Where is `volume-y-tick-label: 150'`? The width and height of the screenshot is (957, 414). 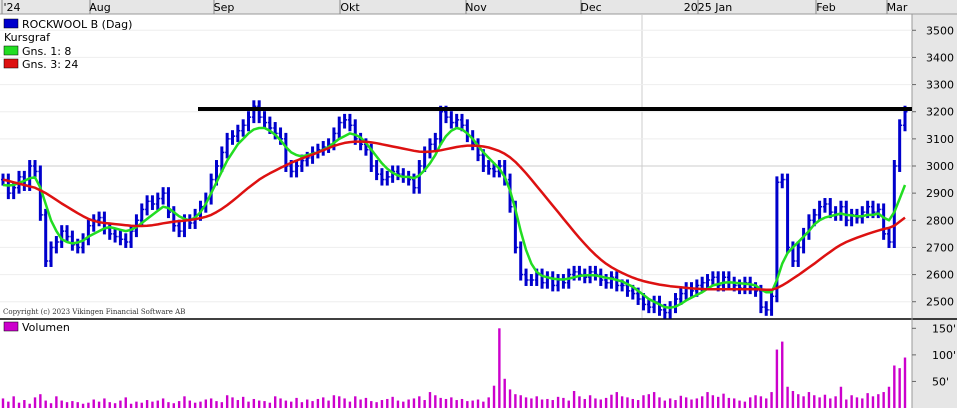
volume-y-tick-label: 150' is located at coordinates (944, 328).